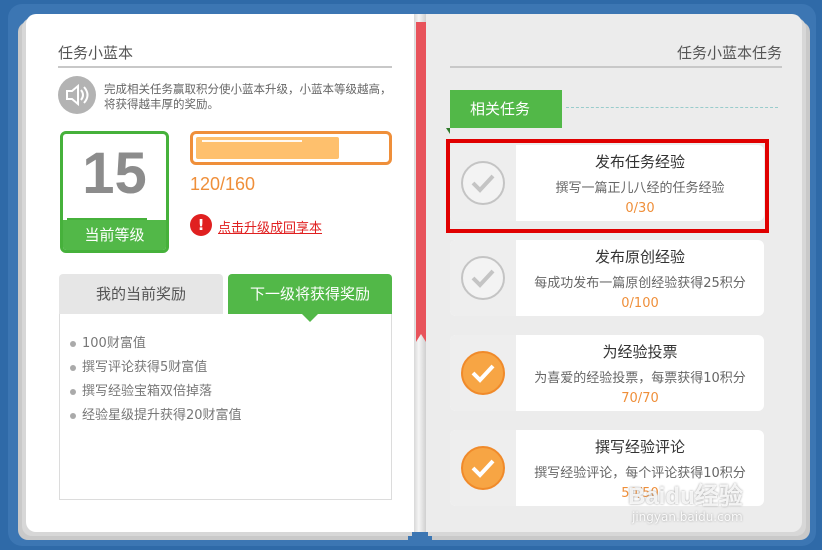  I want to click on right-page-title: 任务小蓝本任务, so click(729, 53).